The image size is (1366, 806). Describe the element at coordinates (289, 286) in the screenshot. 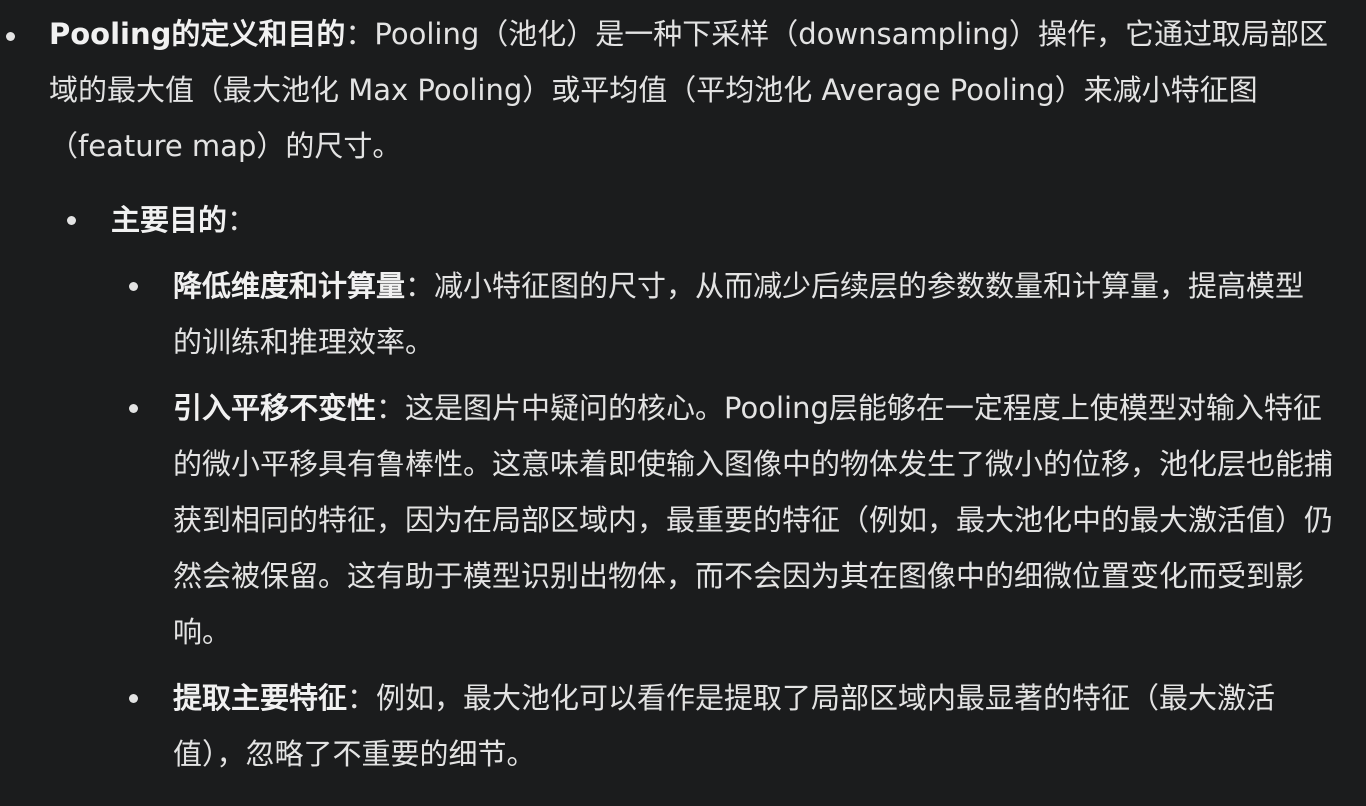

I see `term-reduce-dimension: 降低维度和计算量` at that location.